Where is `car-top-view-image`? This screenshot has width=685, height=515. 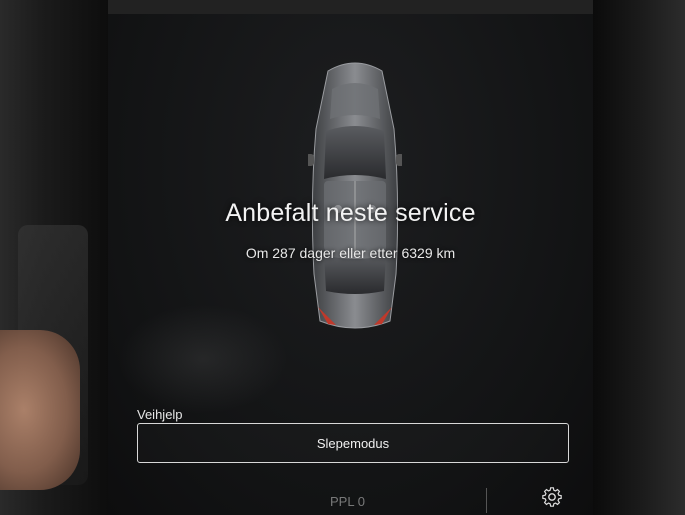
car-top-view-image is located at coordinates (355, 195).